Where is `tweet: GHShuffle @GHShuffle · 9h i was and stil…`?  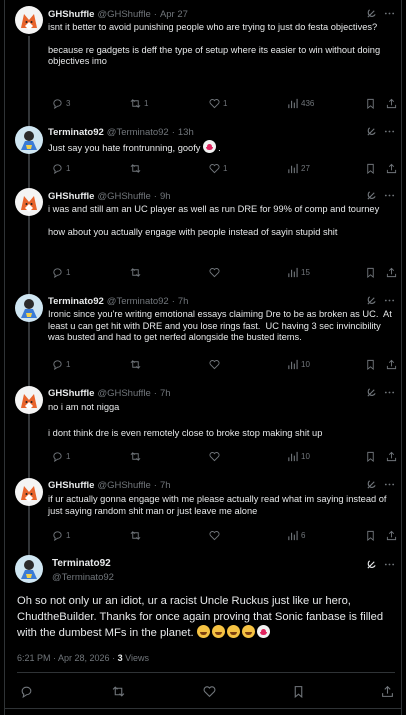
tweet: GHShuffle @GHShuffle · 9h i was and stil… is located at coordinates (203, 236).